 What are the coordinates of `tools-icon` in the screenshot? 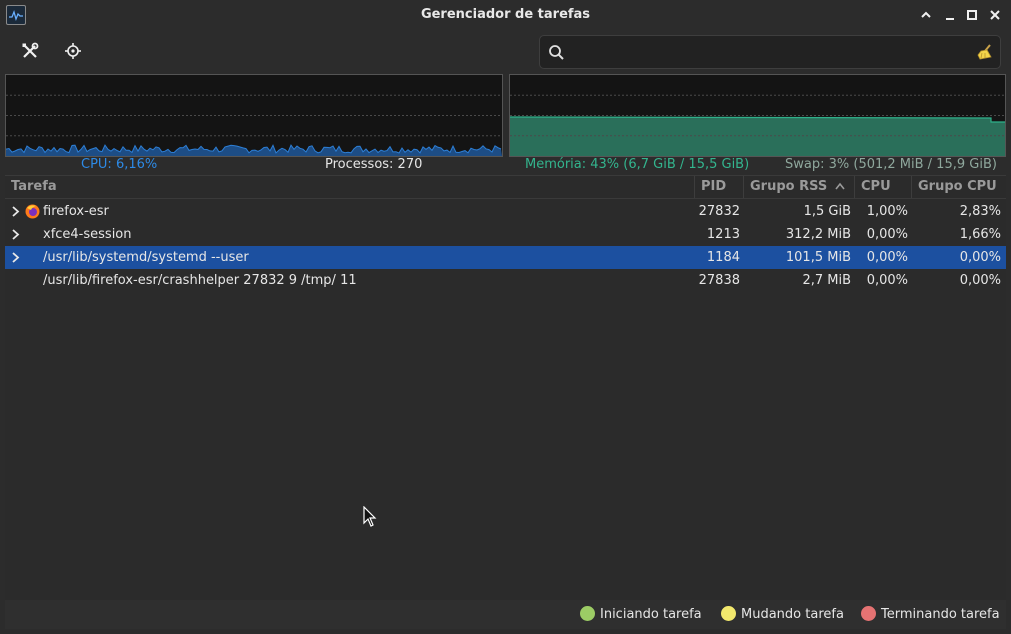 It's located at (30, 50).